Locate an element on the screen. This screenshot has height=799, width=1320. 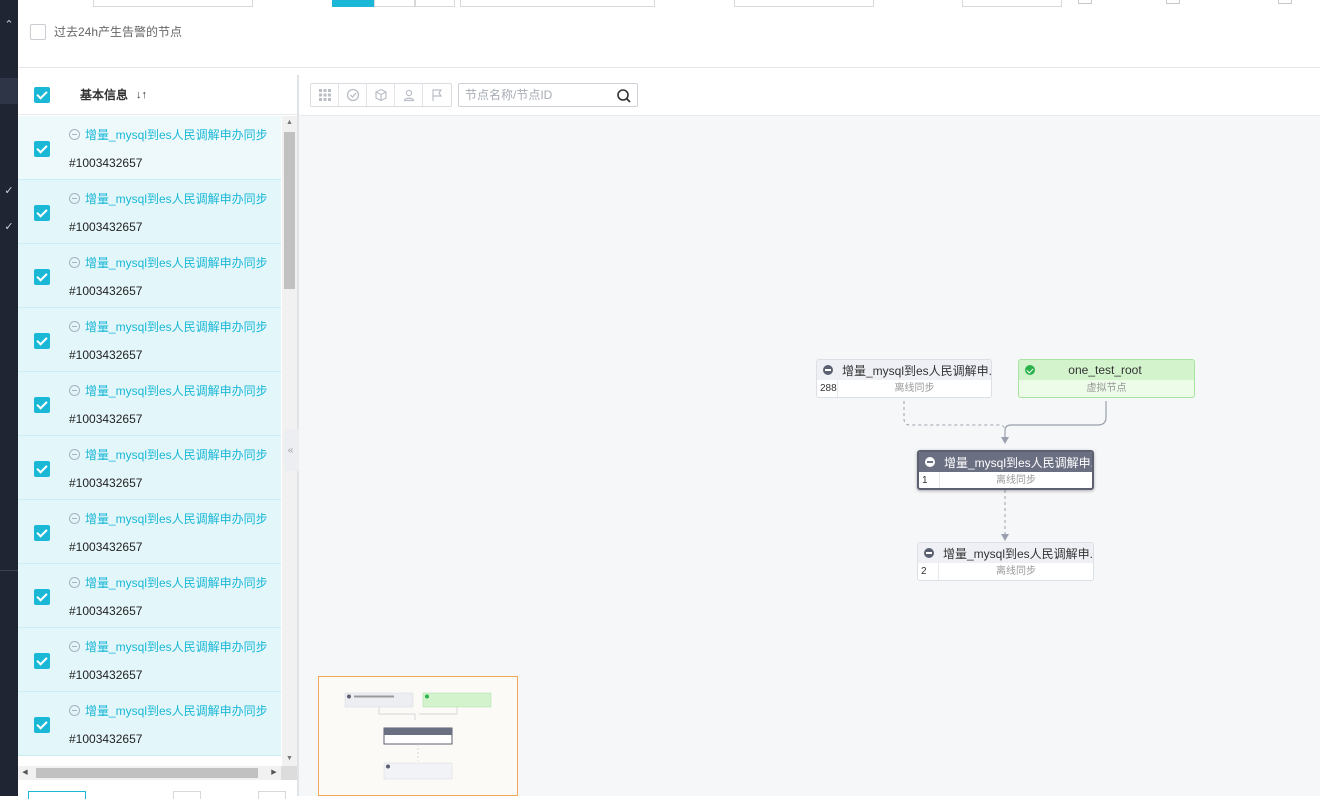
scroll-up-icon: ▲ is located at coordinates (289, 123).